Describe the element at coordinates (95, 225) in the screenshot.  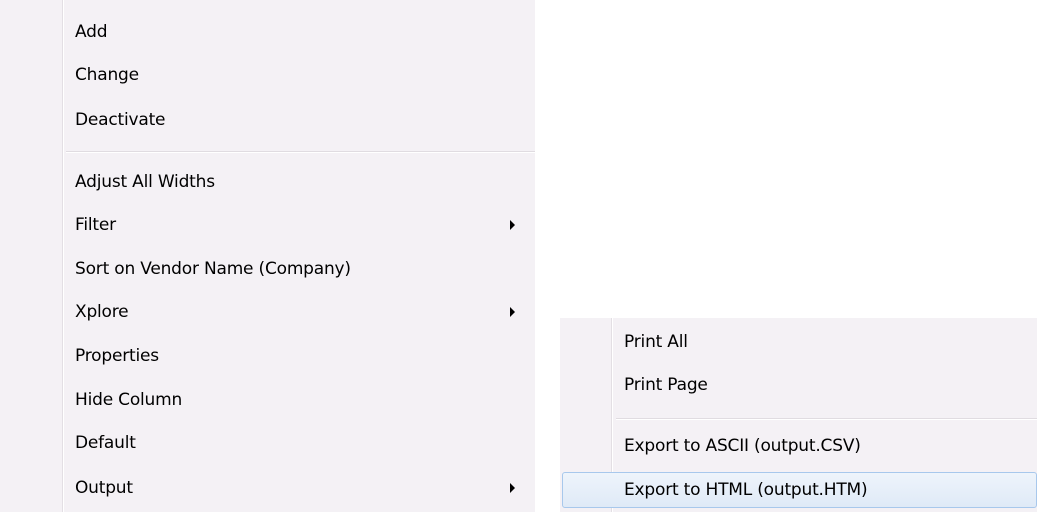
I see `menu-item-label: Filter` at that location.